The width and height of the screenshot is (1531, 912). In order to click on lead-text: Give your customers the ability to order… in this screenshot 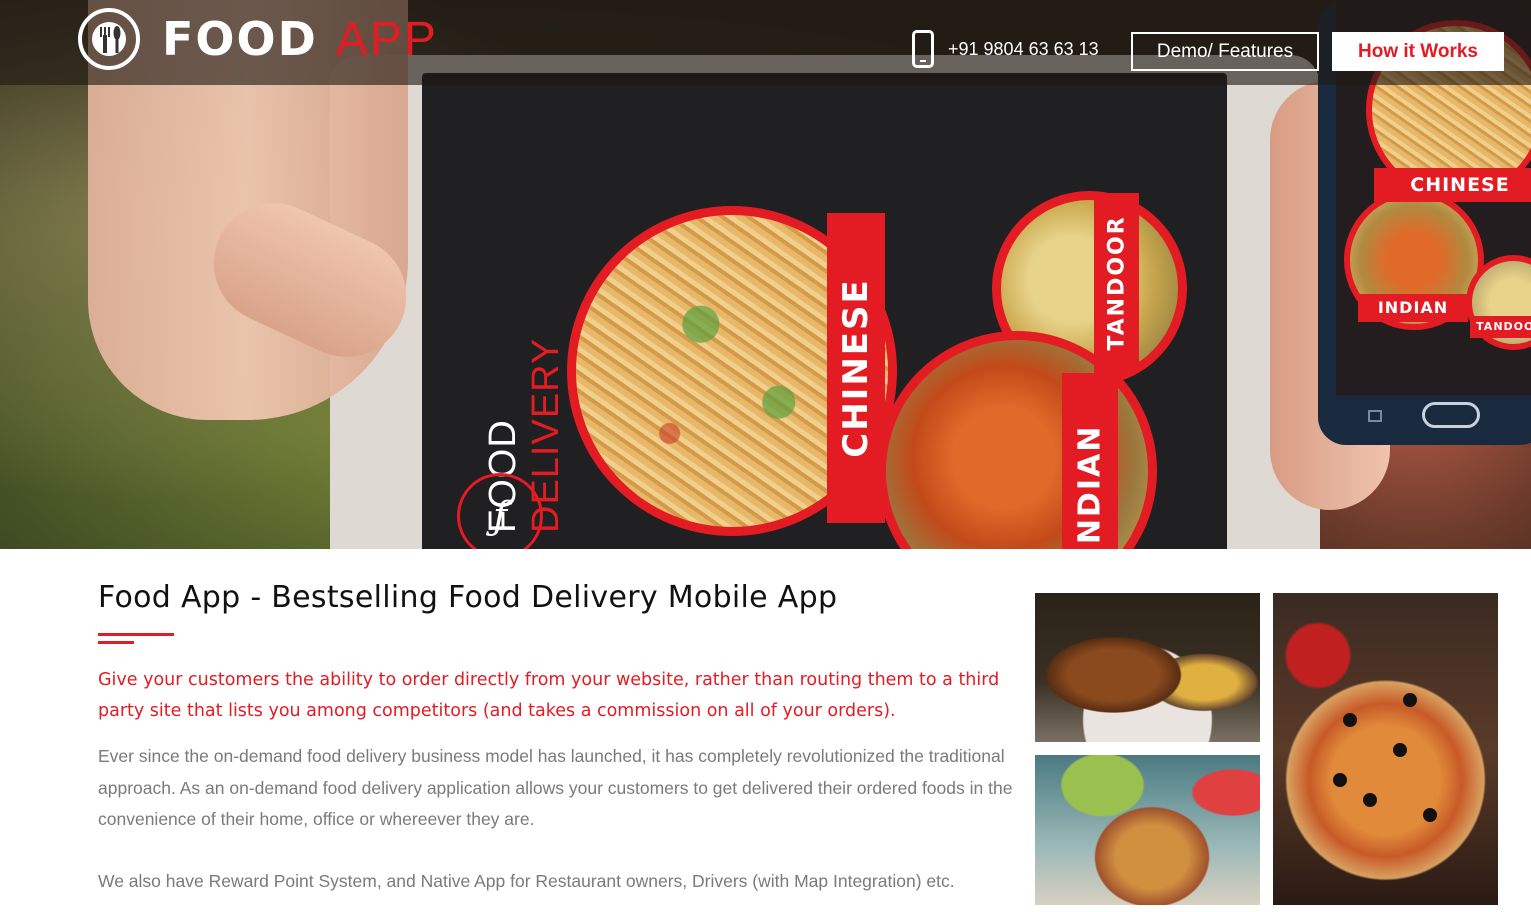, I will do `click(549, 695)`.